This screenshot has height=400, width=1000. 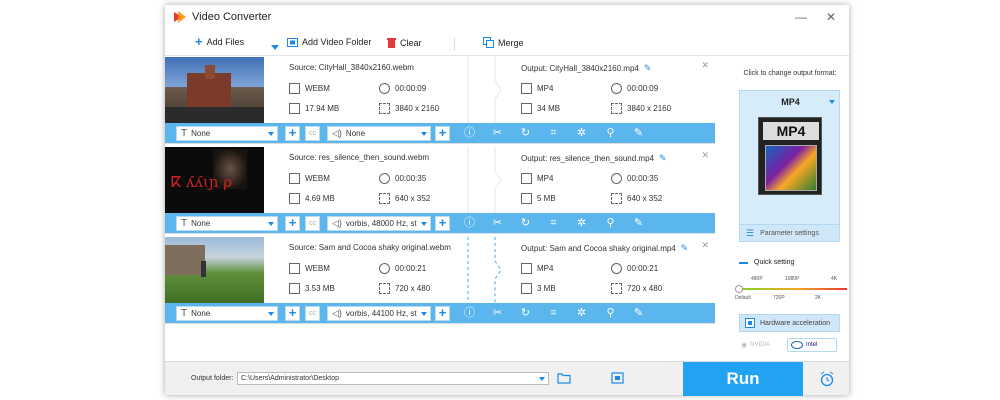 What do you see at coordinates (792, 289) in the screenshot?
I see `quality-slider-track` at bounding box center [792, 289].